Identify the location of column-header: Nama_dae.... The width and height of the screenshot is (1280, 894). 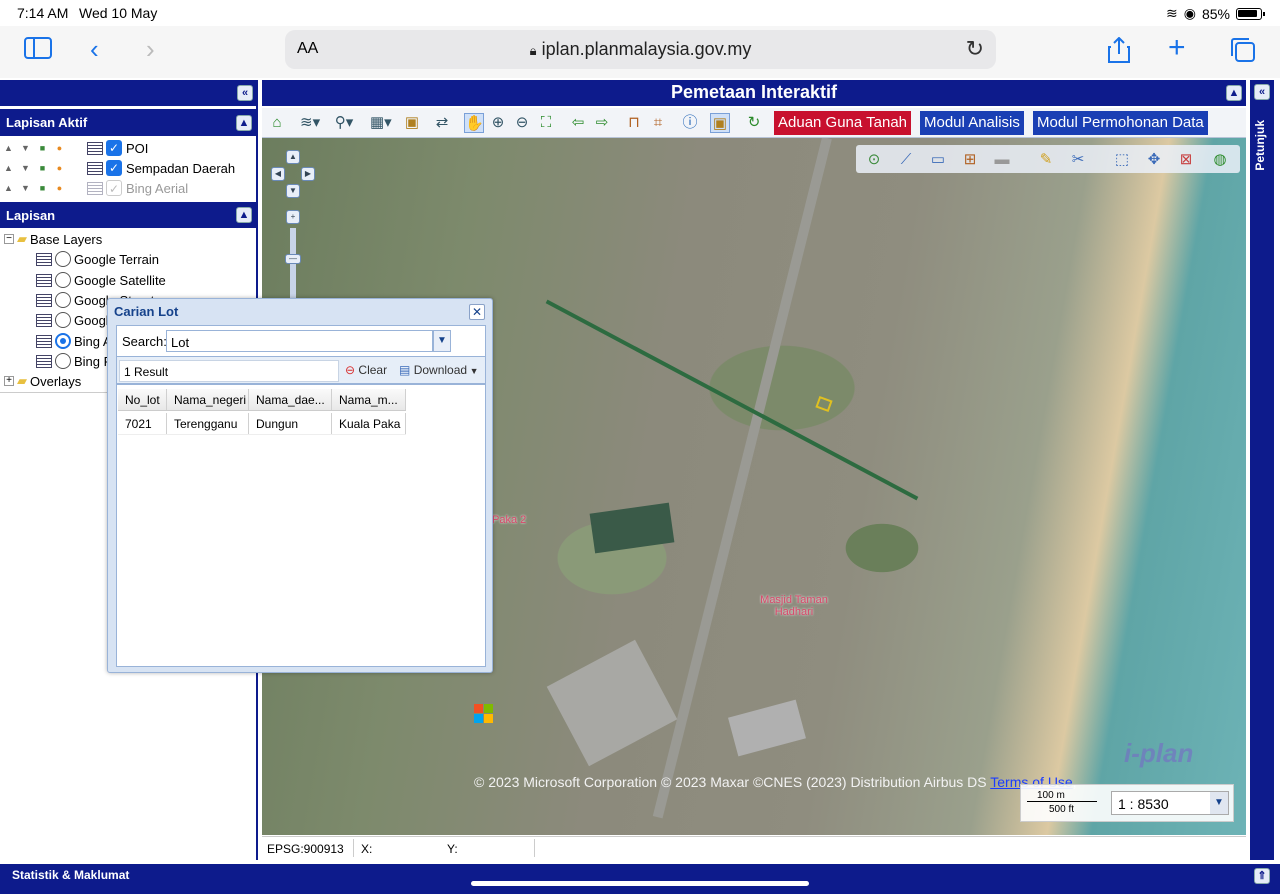
(290, 399).